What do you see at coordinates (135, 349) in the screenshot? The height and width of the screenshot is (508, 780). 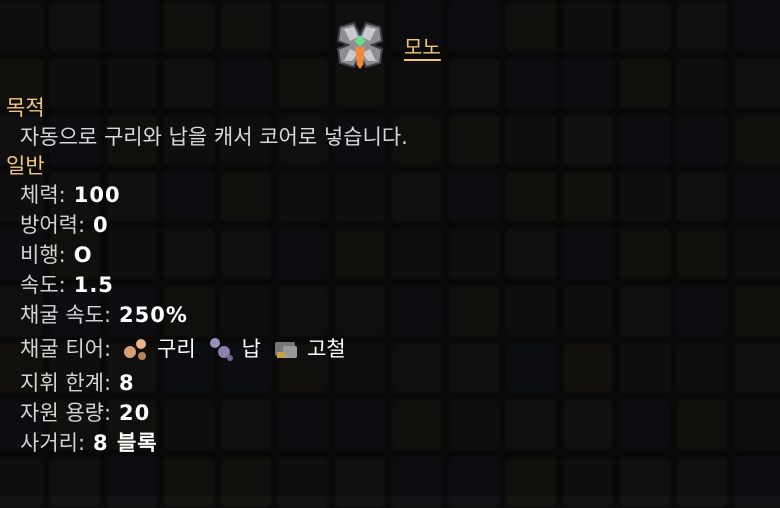 I see `copper-ore-icon` at bounding box center [135, 349].